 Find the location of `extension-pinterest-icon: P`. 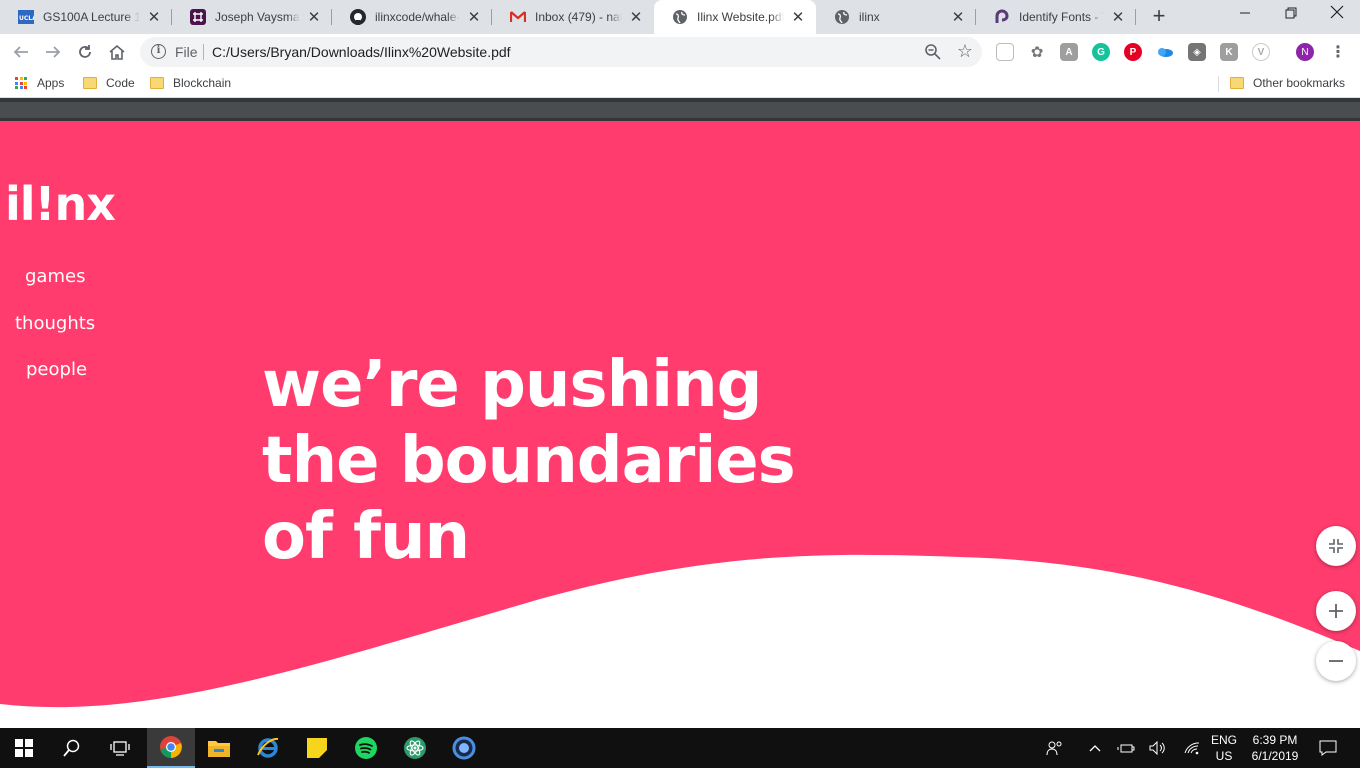

extension-pinterest-icon: P is located at coordinates (1133, 52).